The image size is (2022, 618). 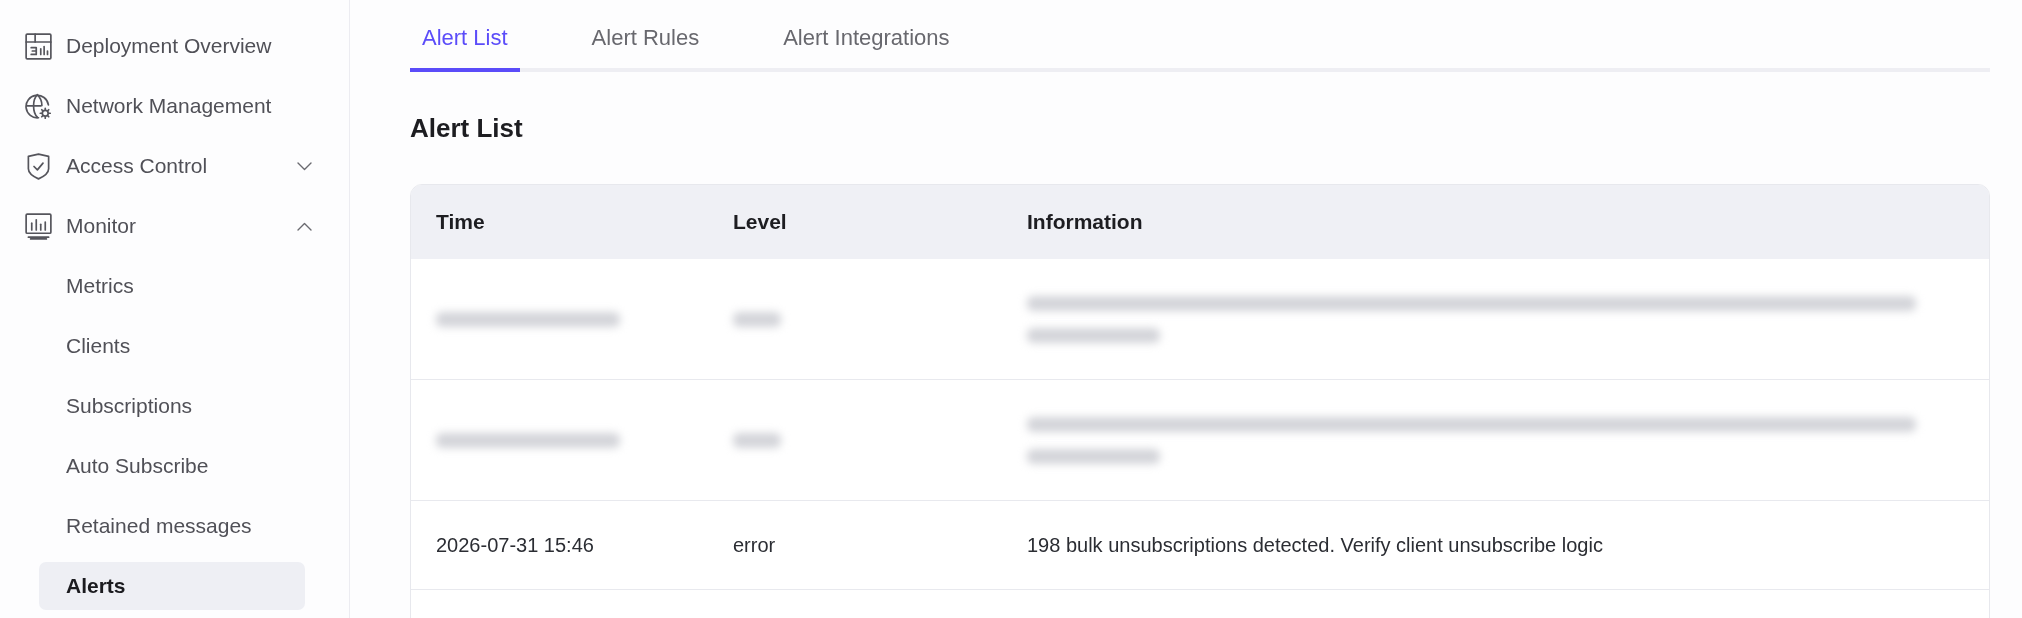 I want to click on tab: Alert Rules, so click(x=645, y=36).